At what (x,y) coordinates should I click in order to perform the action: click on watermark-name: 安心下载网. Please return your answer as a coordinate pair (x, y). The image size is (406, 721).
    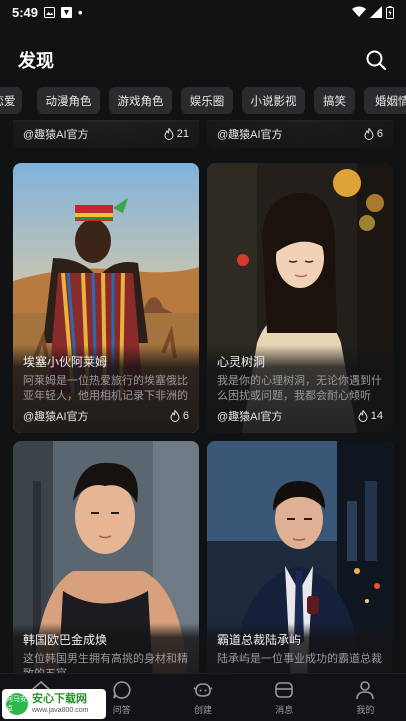
    Looking at the image, I should click on (59, 699).